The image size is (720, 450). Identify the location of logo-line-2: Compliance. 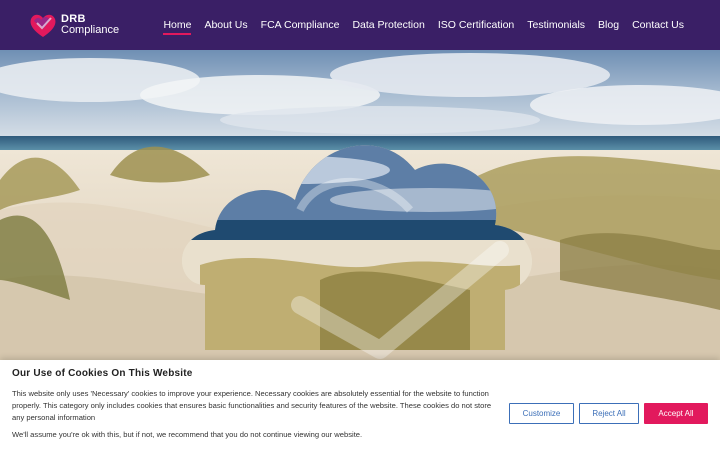
(90, 30).